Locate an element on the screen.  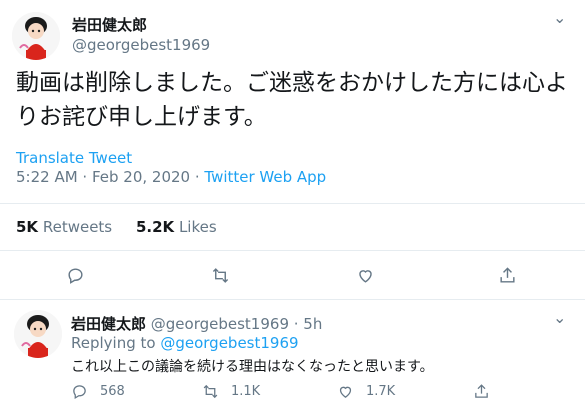
retweets-stat: 5K Retweets is located at coordinates (64, 227).